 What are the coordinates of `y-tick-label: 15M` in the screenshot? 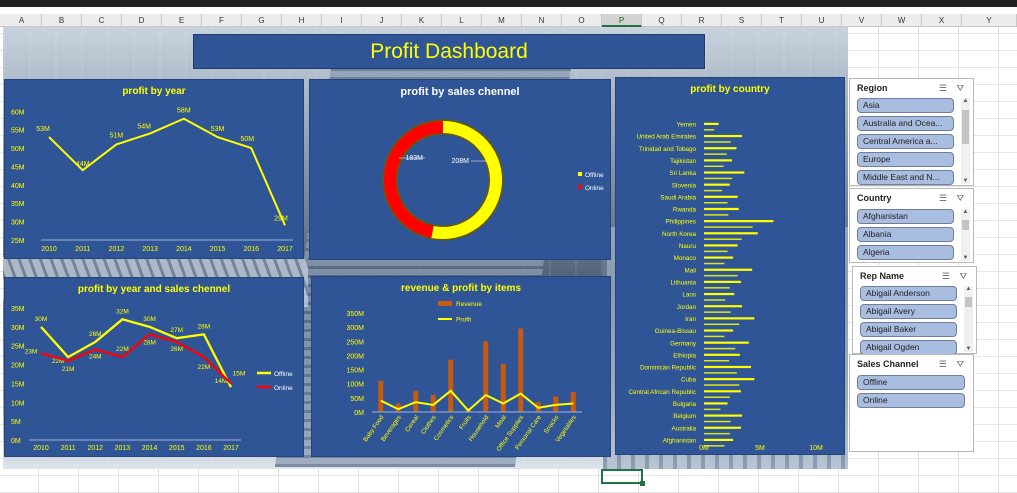 It's located at (18, 384).